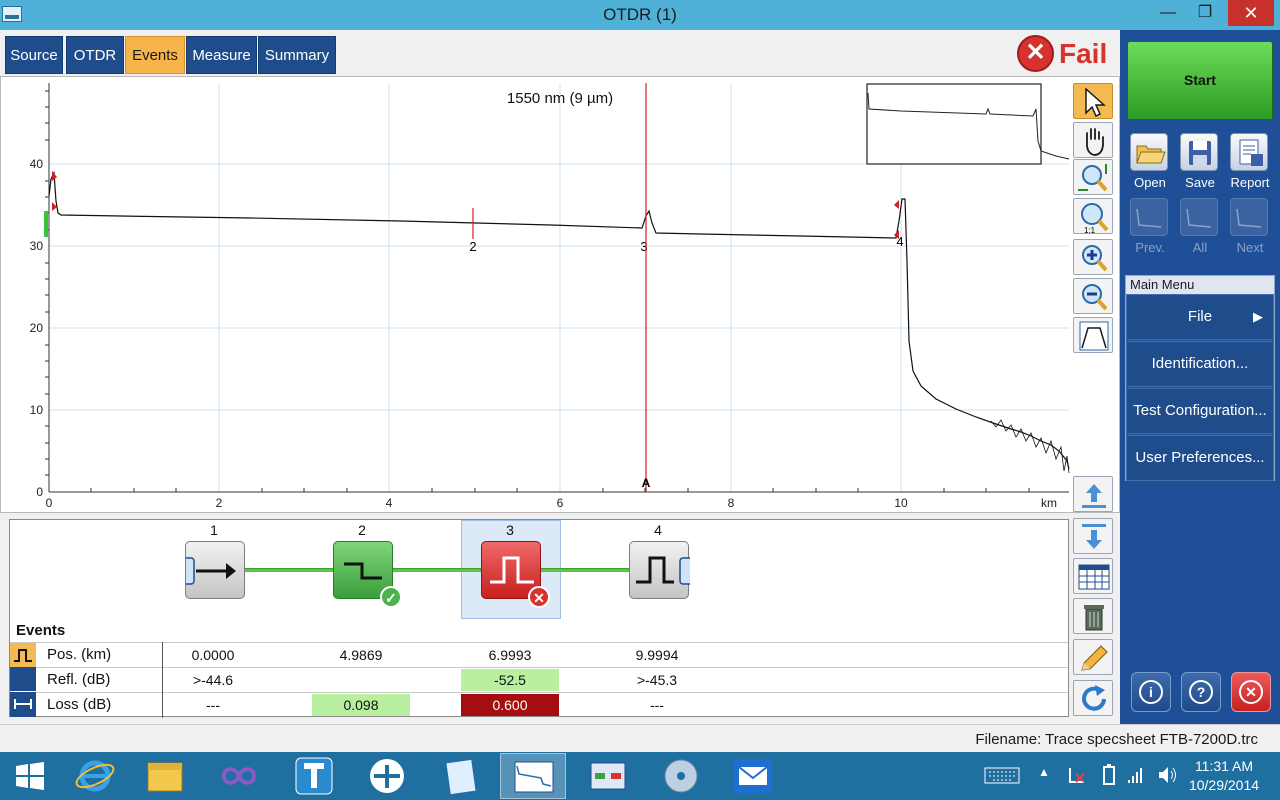  I want to click on prev-trace-button, so click(1149, 217).